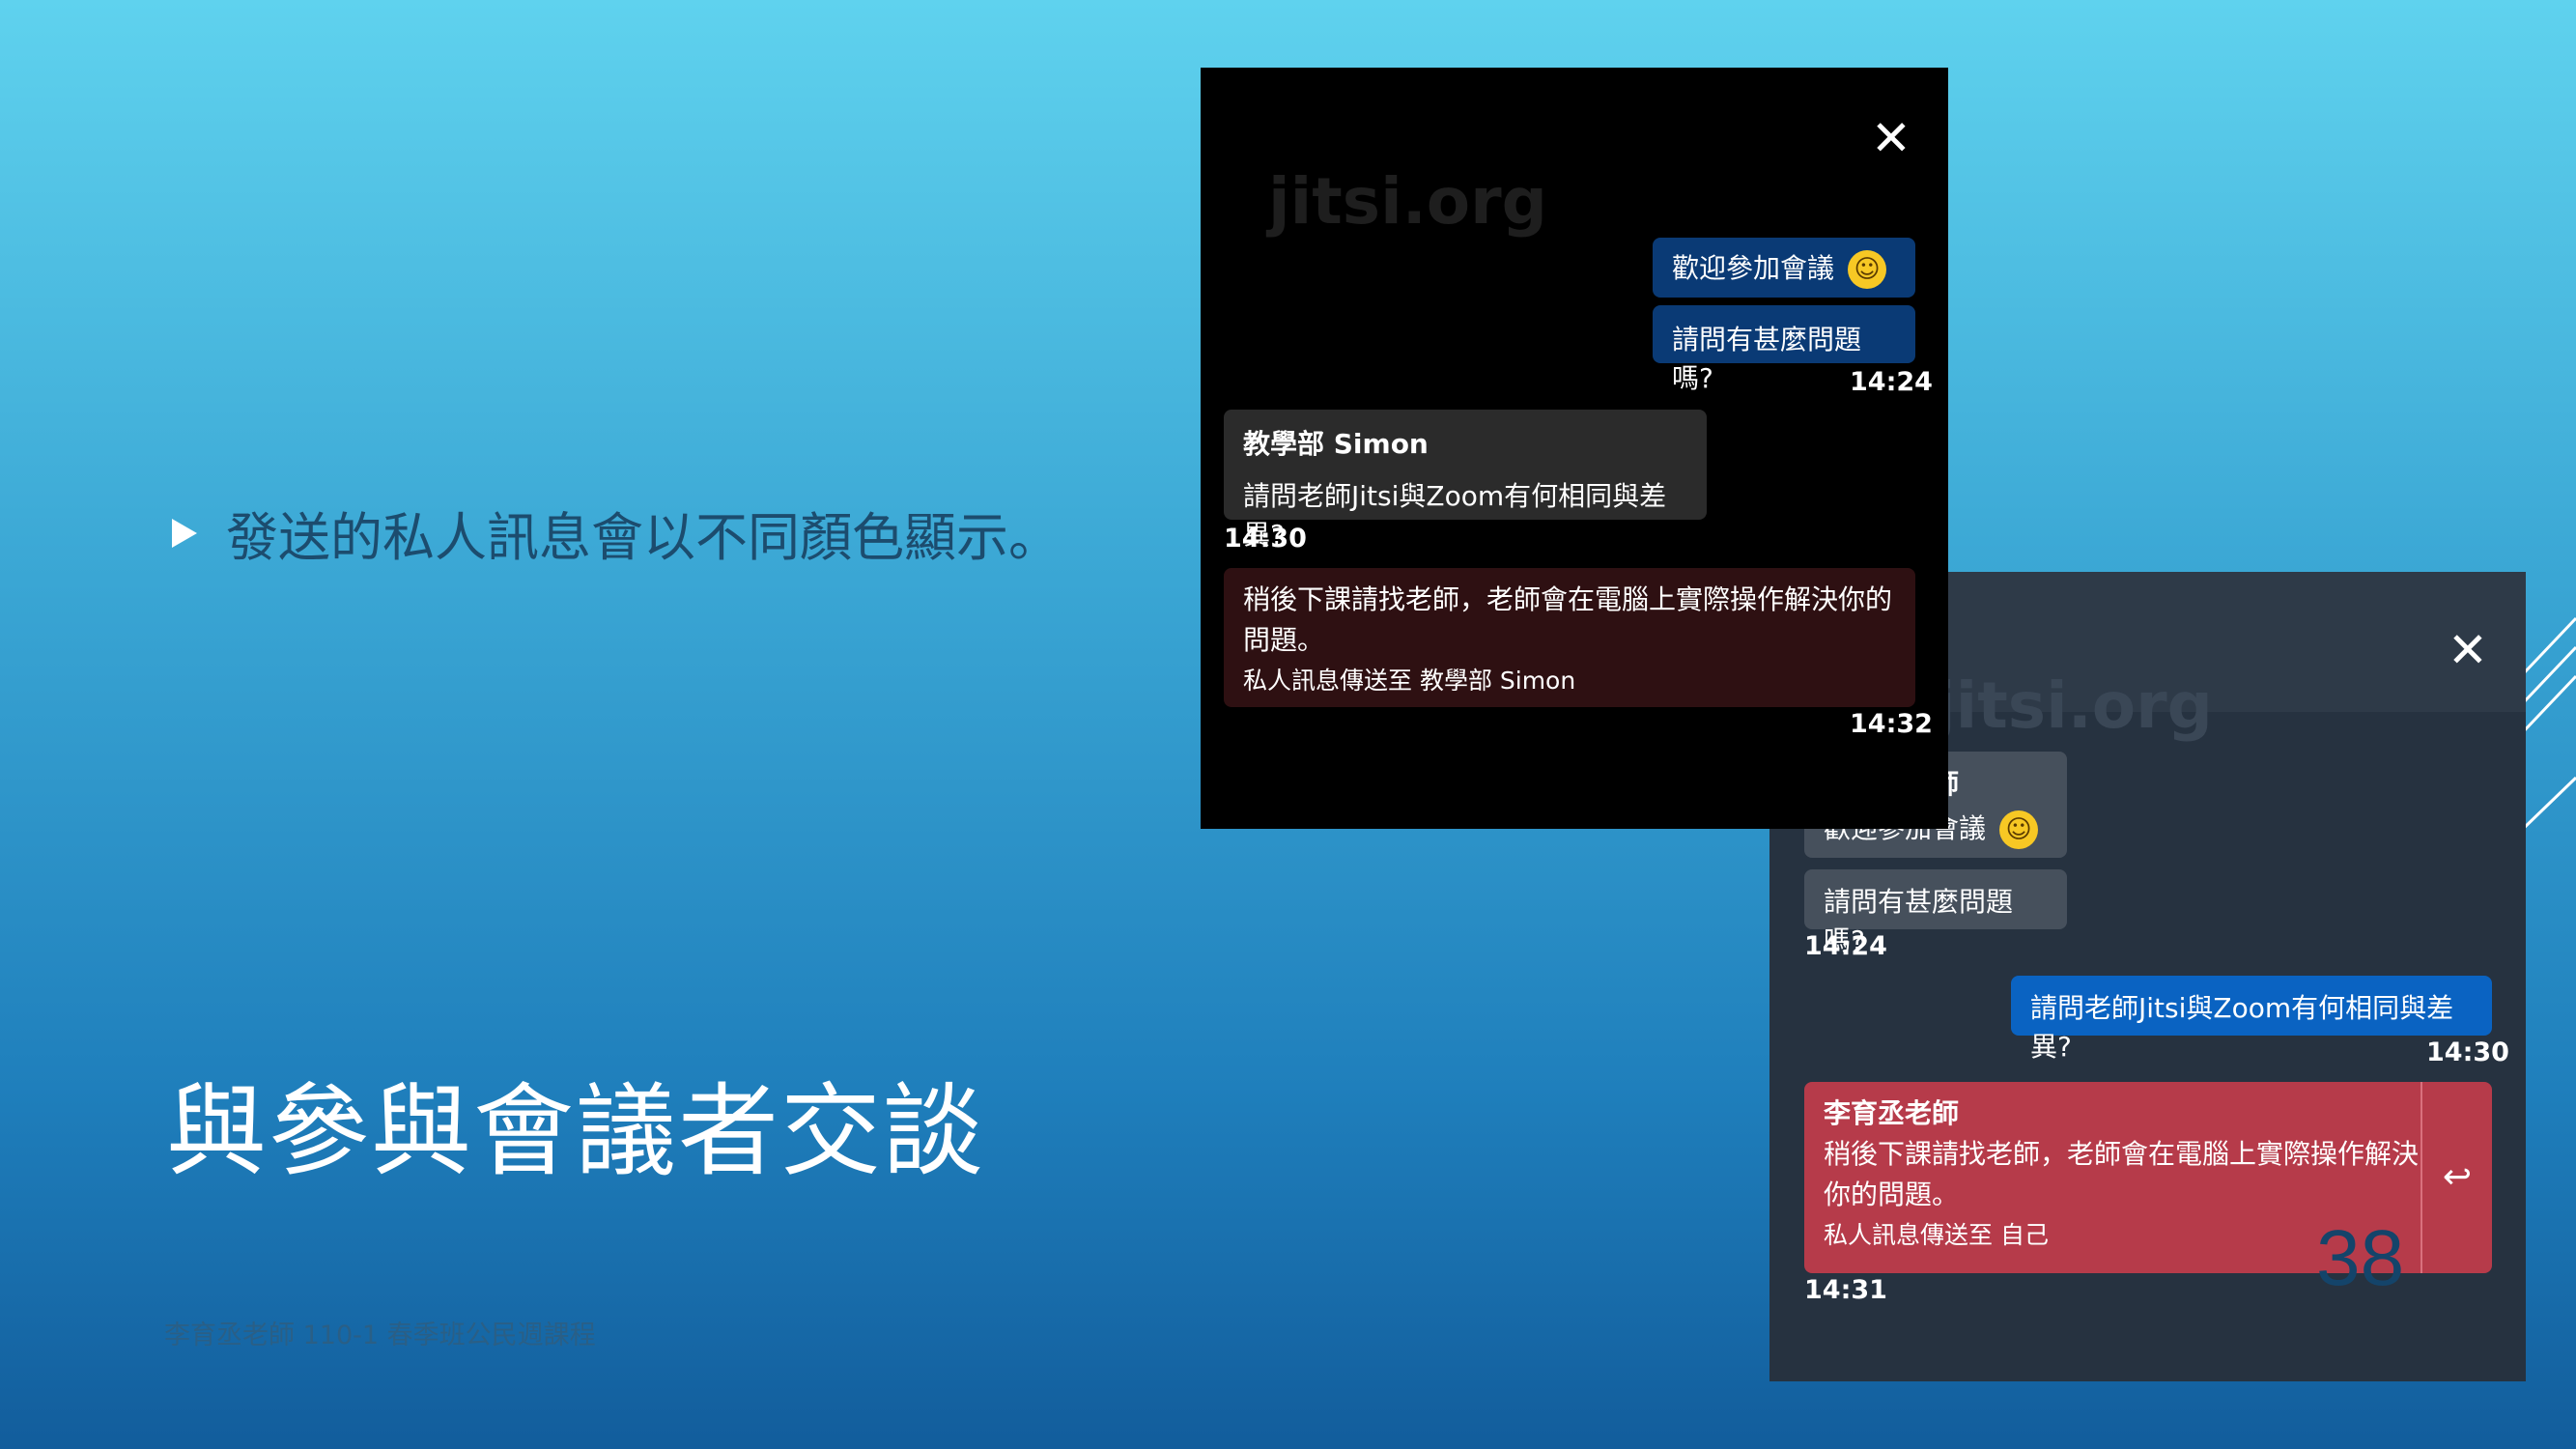 The image size is (2576, 1449). I want to click on message-text: 請問有甚麼問題嗎?, so click(1767, 359).